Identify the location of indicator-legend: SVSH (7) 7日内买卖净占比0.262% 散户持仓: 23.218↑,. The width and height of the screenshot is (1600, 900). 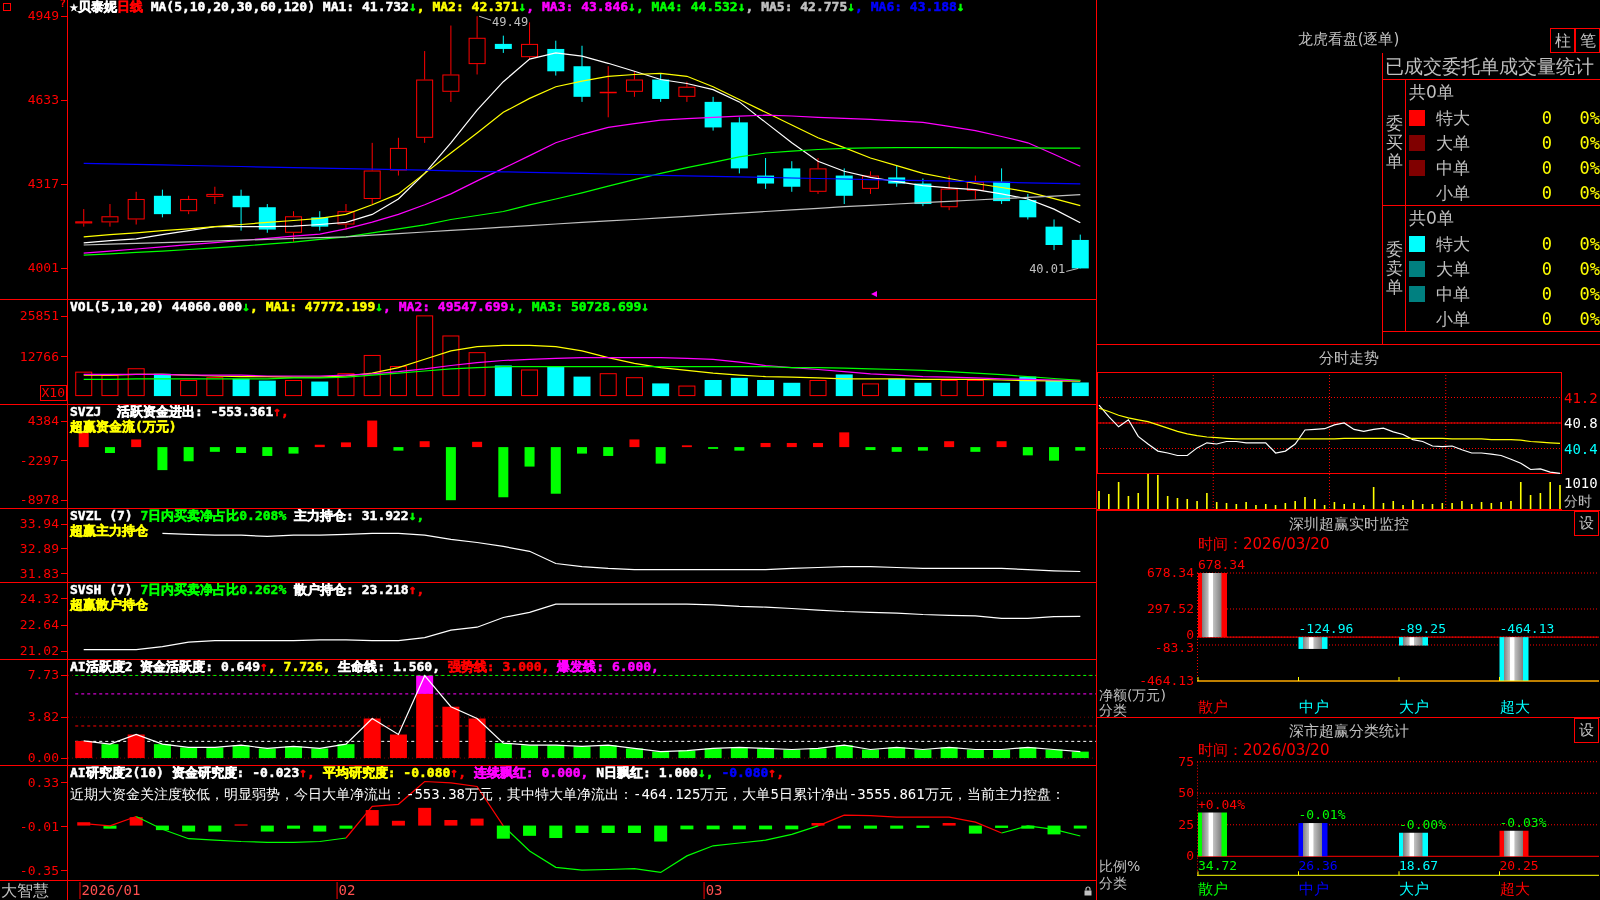
(247, 590).